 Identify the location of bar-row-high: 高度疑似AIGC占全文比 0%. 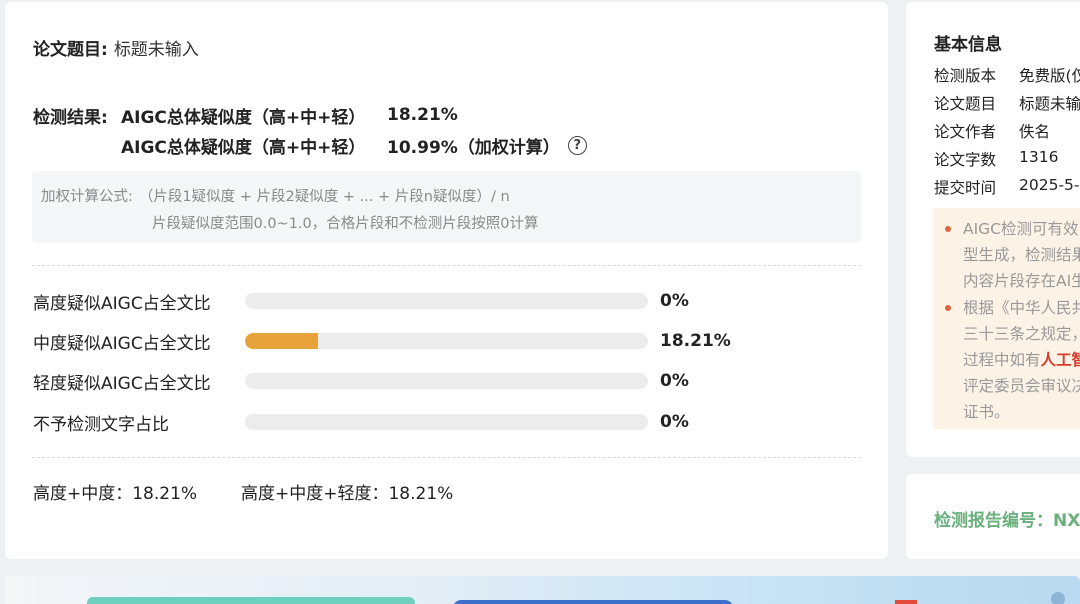
(361, 301).